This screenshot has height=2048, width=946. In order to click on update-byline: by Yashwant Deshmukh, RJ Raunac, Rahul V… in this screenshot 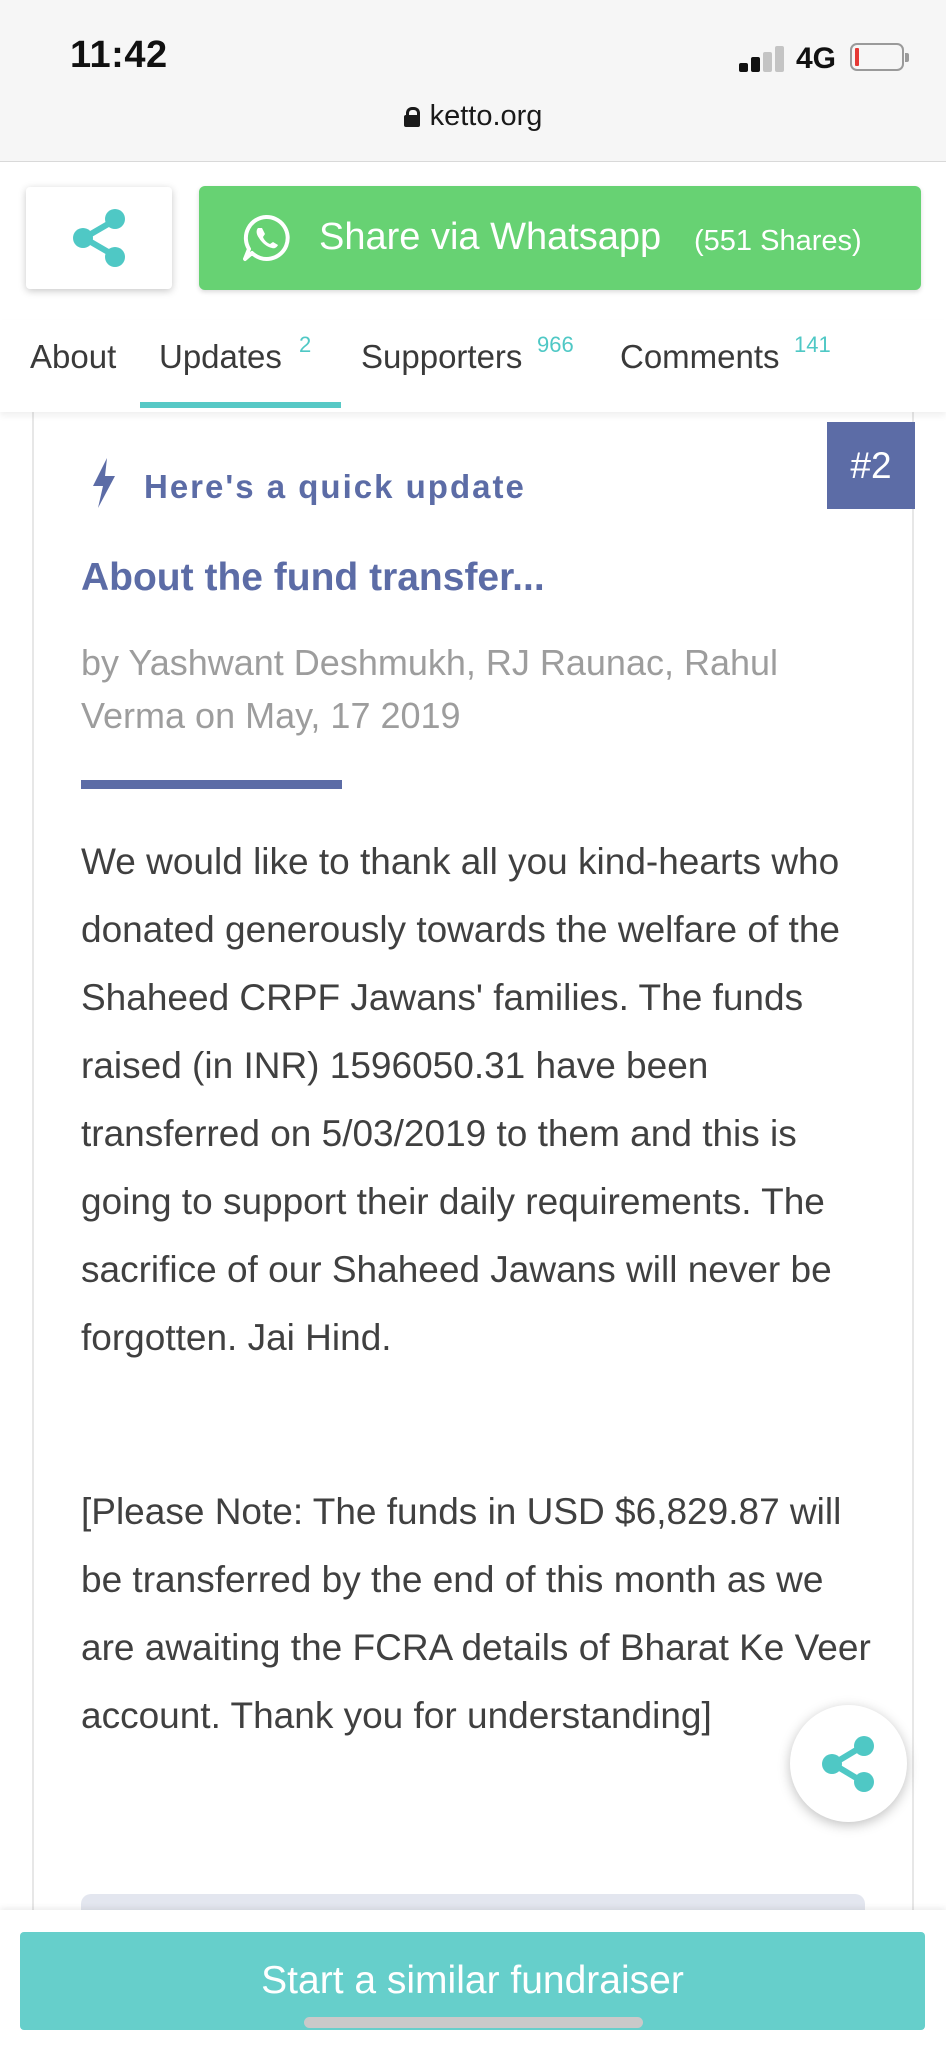, I will do `click(430, 689)`.